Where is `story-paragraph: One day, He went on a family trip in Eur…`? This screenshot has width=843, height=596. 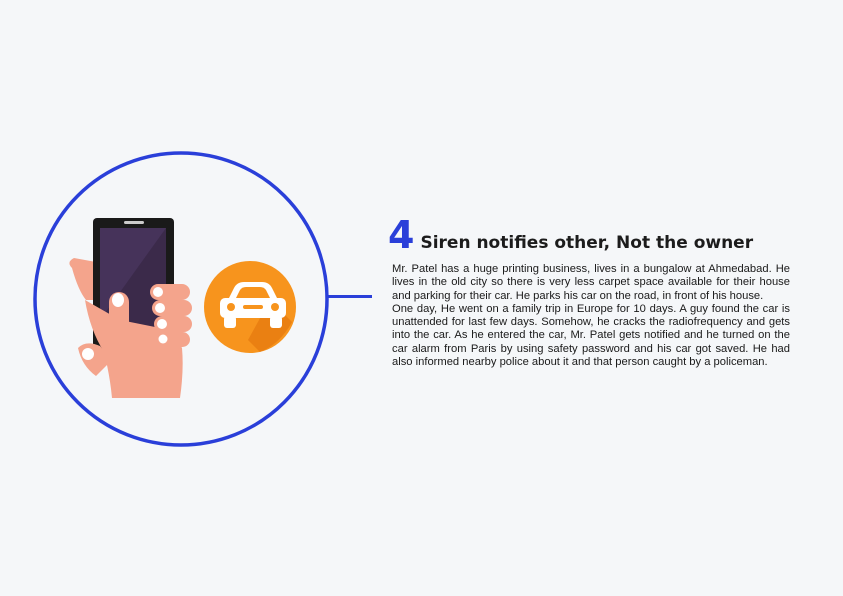
story-paragraph: One day, He went on a family trip in Eur… is located at coordinates (591, 335).